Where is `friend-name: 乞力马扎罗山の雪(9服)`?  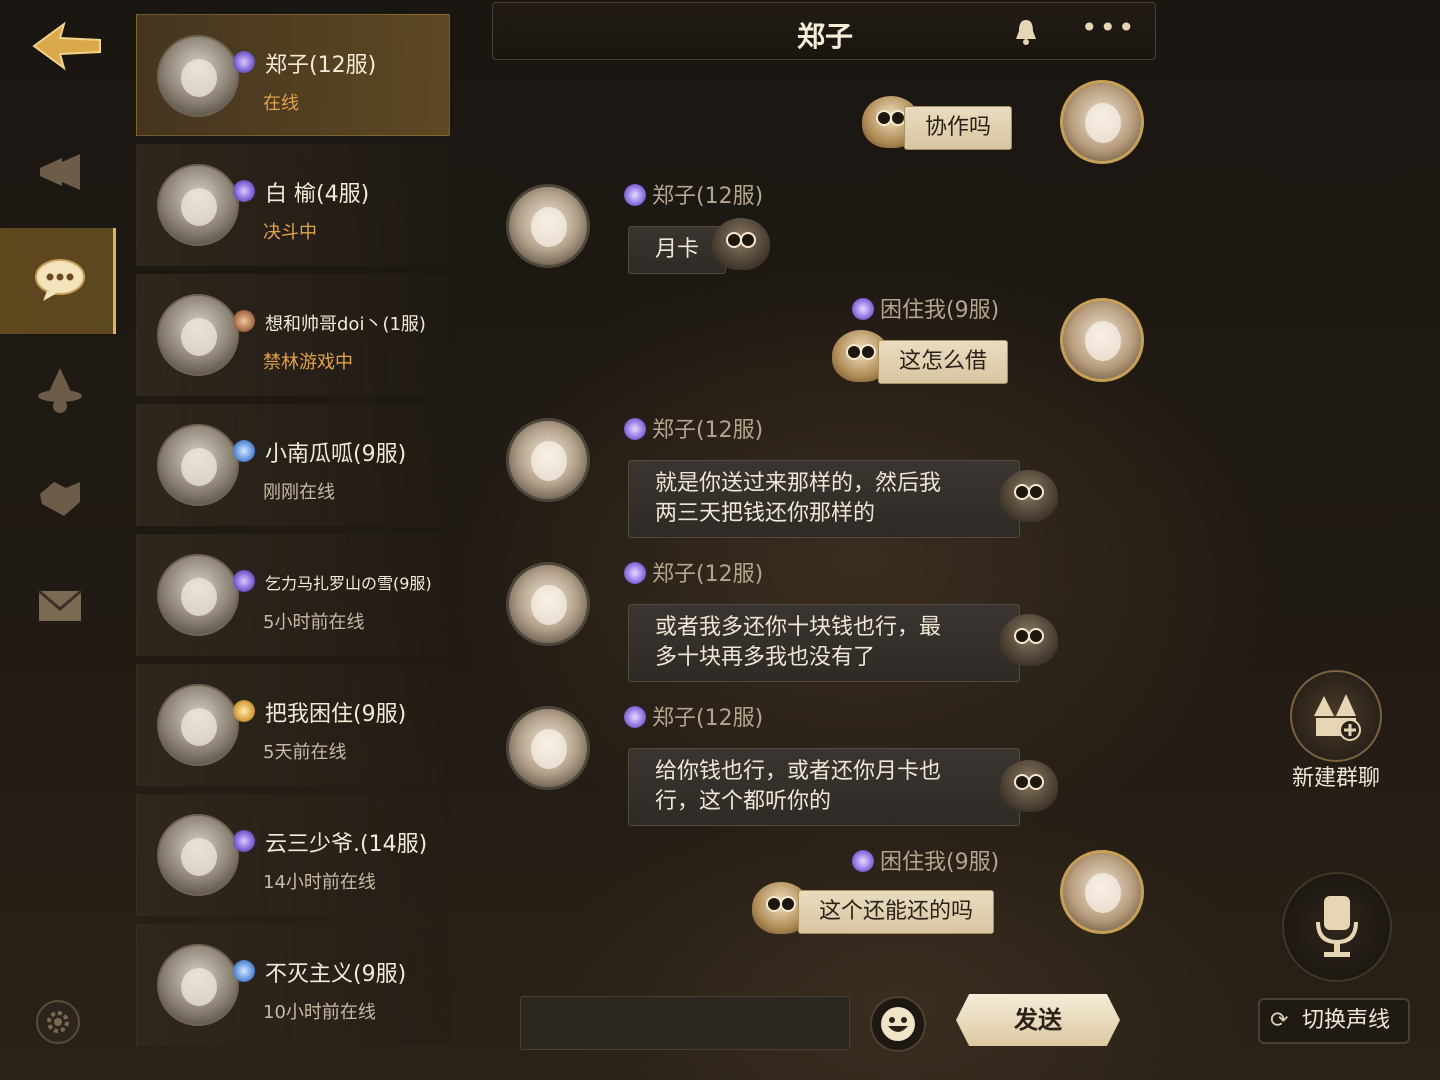 friend-name: 乞力马扎罗山の雪(9服) is located at coordinates (348, 583).